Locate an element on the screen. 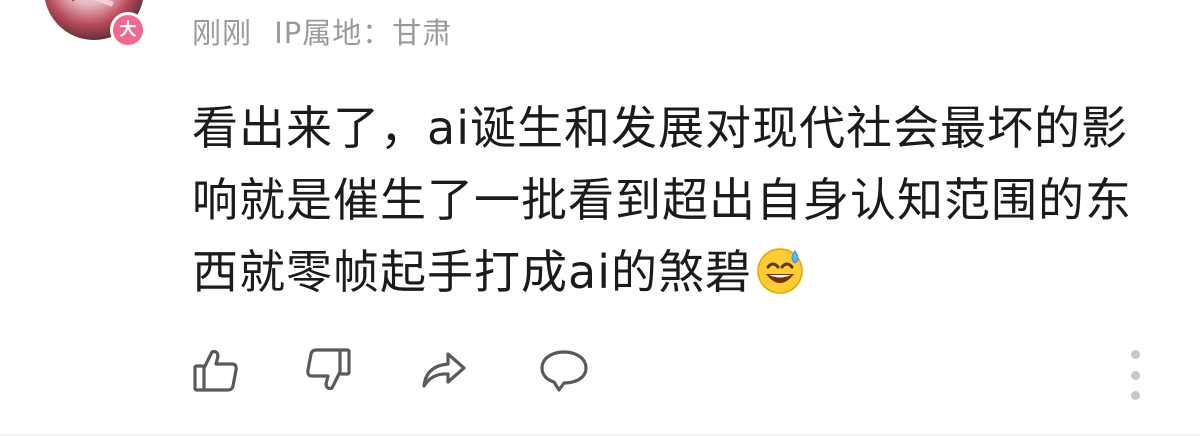 The image size is (1200, 436). dislike-button is located at coordinates (328, 372).